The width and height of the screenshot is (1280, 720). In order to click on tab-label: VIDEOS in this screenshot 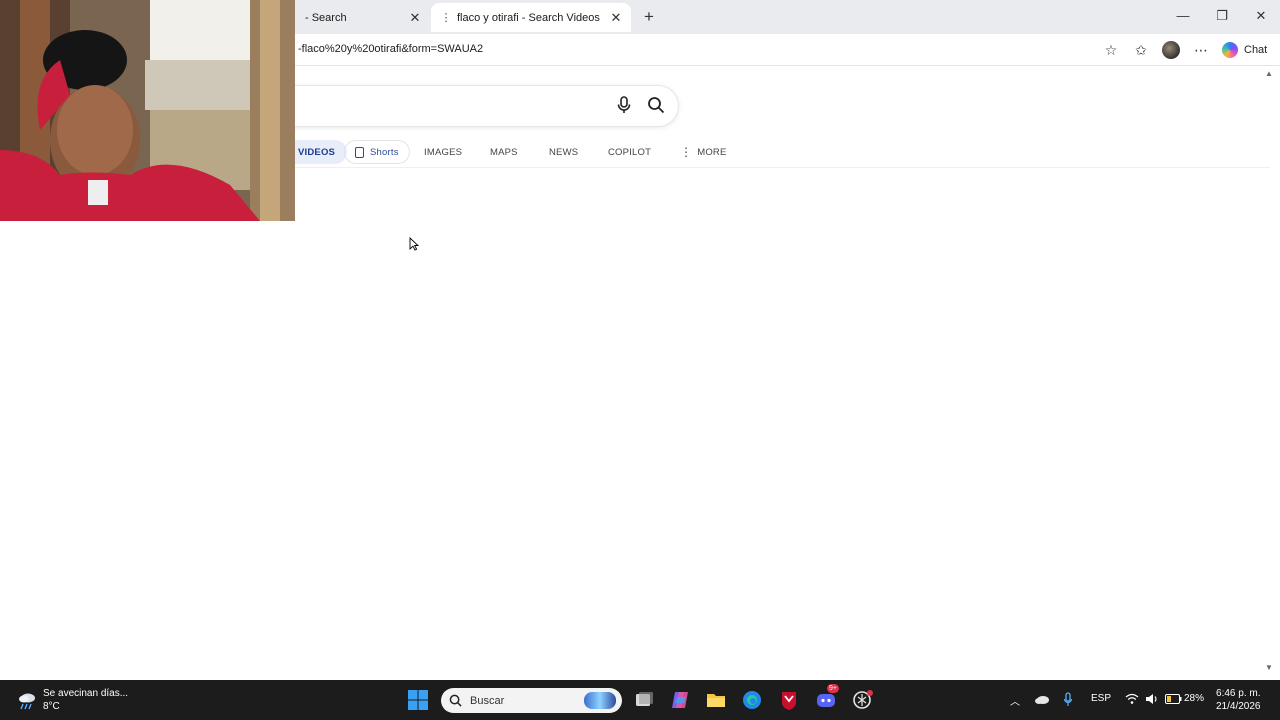, I will do `click(317, 152)`.